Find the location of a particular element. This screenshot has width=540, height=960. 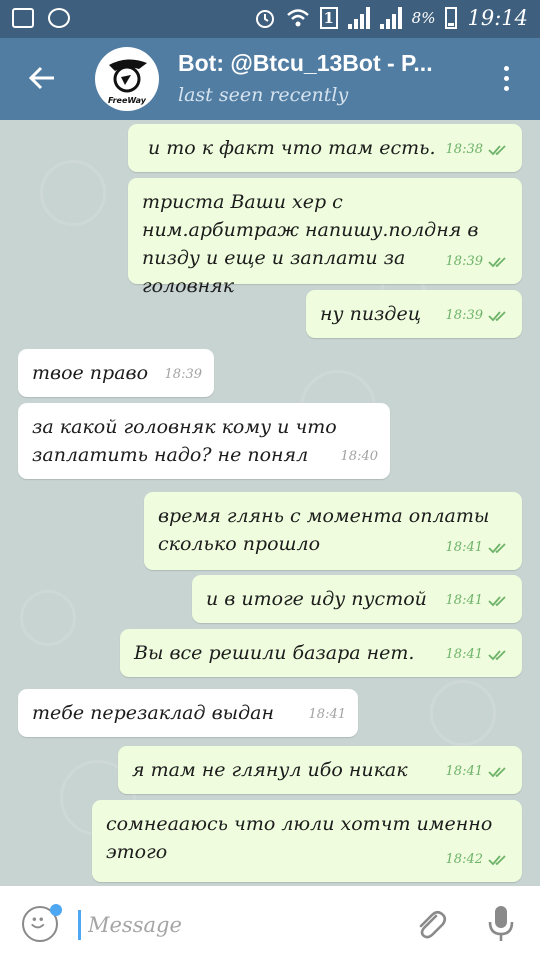

message-incoming: тебе перезаклад выдан 18:41 is located at coordinates (188, 713).